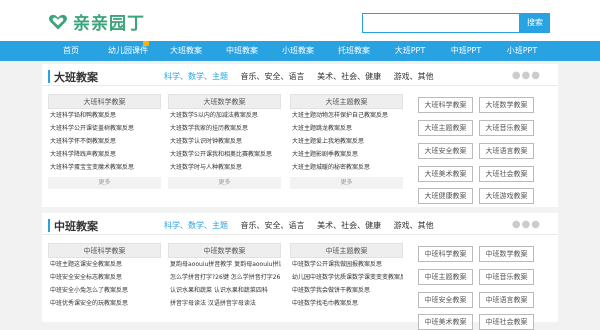 This screenshot has height=330, width=600. I want to click on list-item: 大班数学时与人种教案反思, so click(224, 167).